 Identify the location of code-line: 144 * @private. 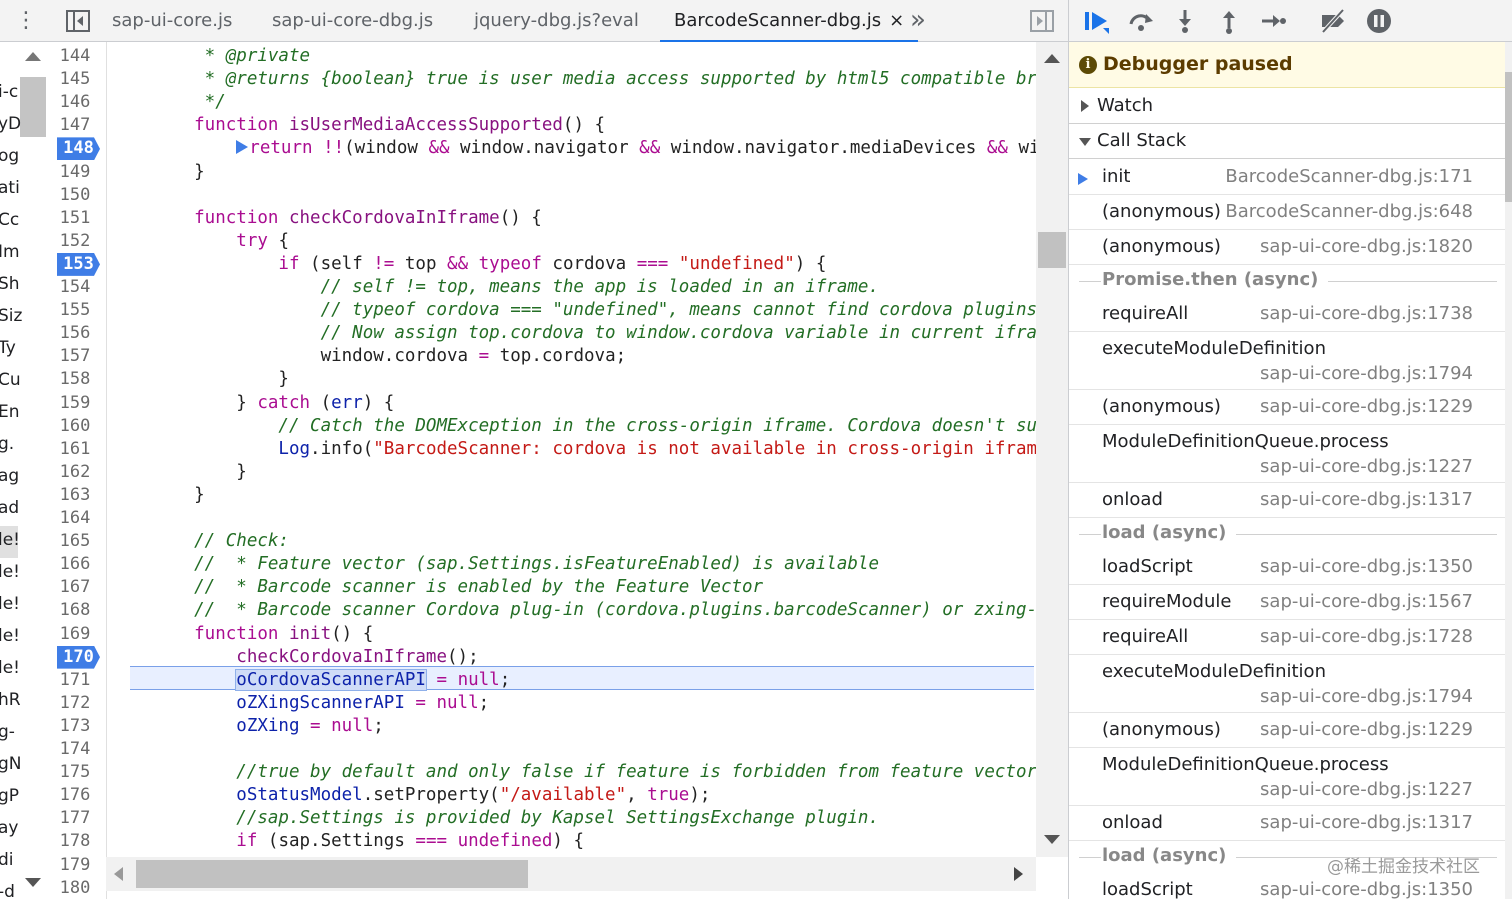
(542, 56).